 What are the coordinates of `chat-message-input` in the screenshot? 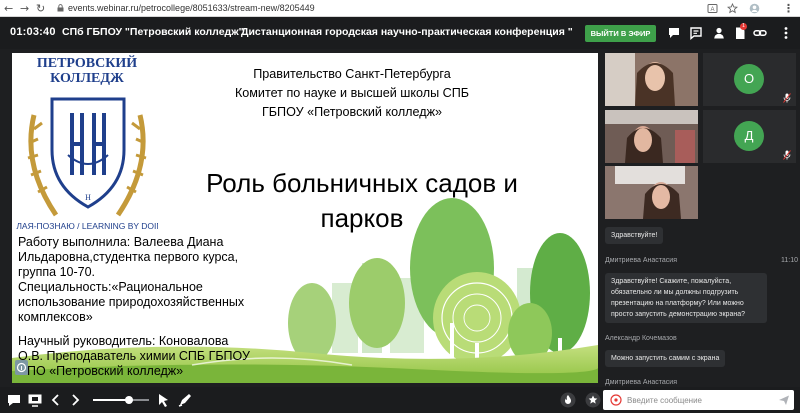 It's located at (697, 400).